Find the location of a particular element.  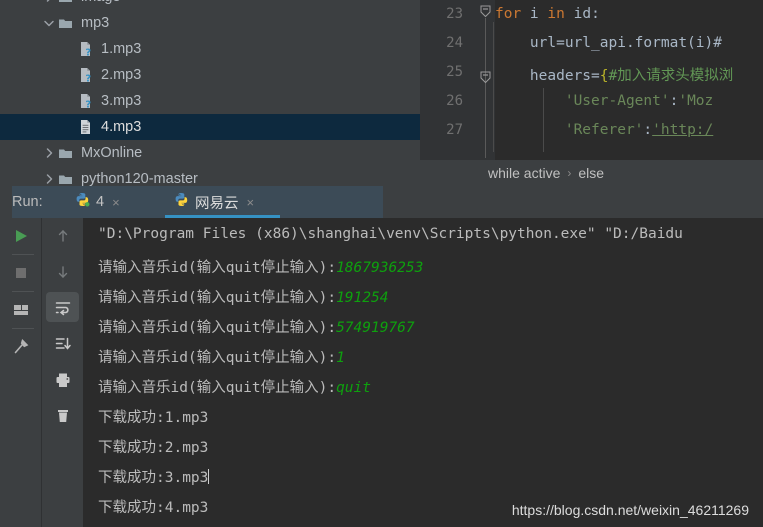

soft-wrap-button is located at coordinates (62, 308).